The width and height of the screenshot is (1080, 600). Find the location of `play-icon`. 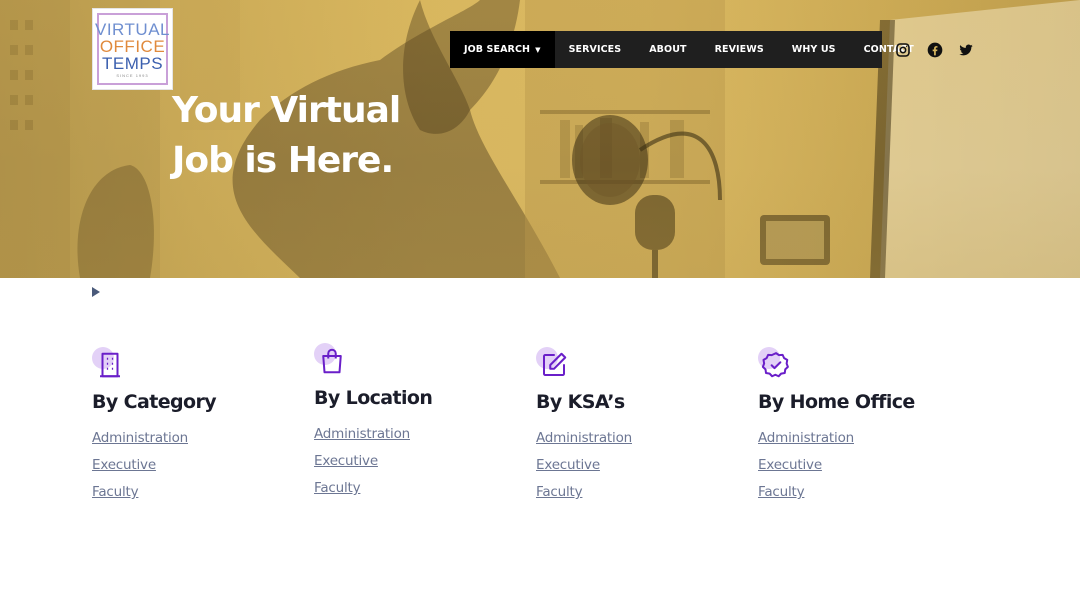

play-icon is located at coordinates (96, 292).